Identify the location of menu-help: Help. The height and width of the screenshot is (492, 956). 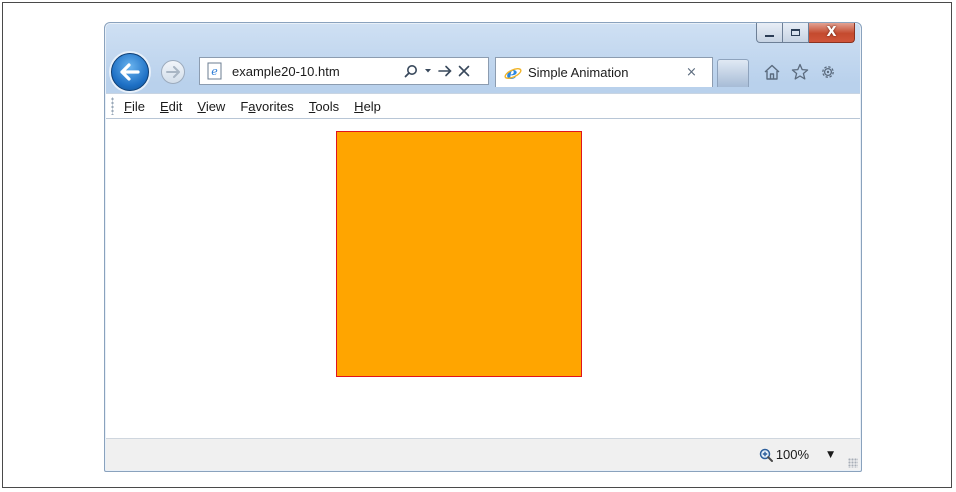
(367, 106).